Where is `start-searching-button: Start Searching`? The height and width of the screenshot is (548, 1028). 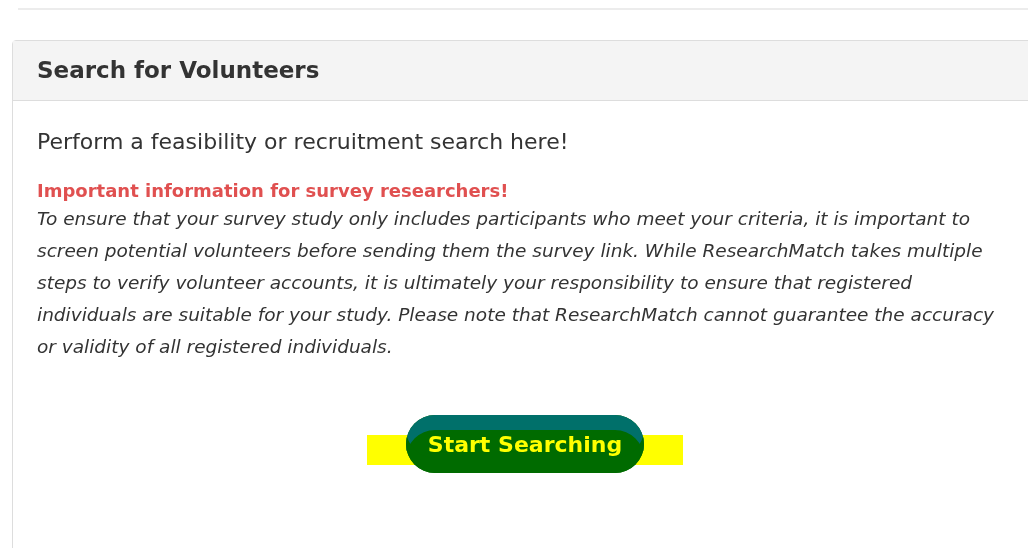
start-searching-button: Start Searching is located at coordinates (525, 444).